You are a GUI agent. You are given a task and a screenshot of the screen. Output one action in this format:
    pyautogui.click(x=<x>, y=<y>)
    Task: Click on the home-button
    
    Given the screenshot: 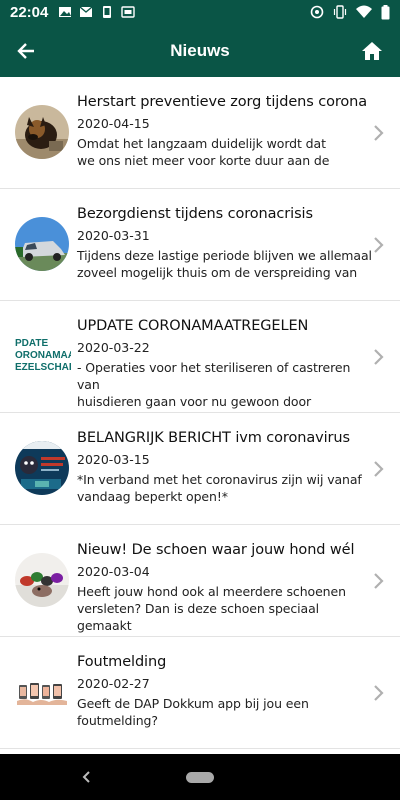 What is the action you would take?
    pyautogui.click(x=372, y=50)
    